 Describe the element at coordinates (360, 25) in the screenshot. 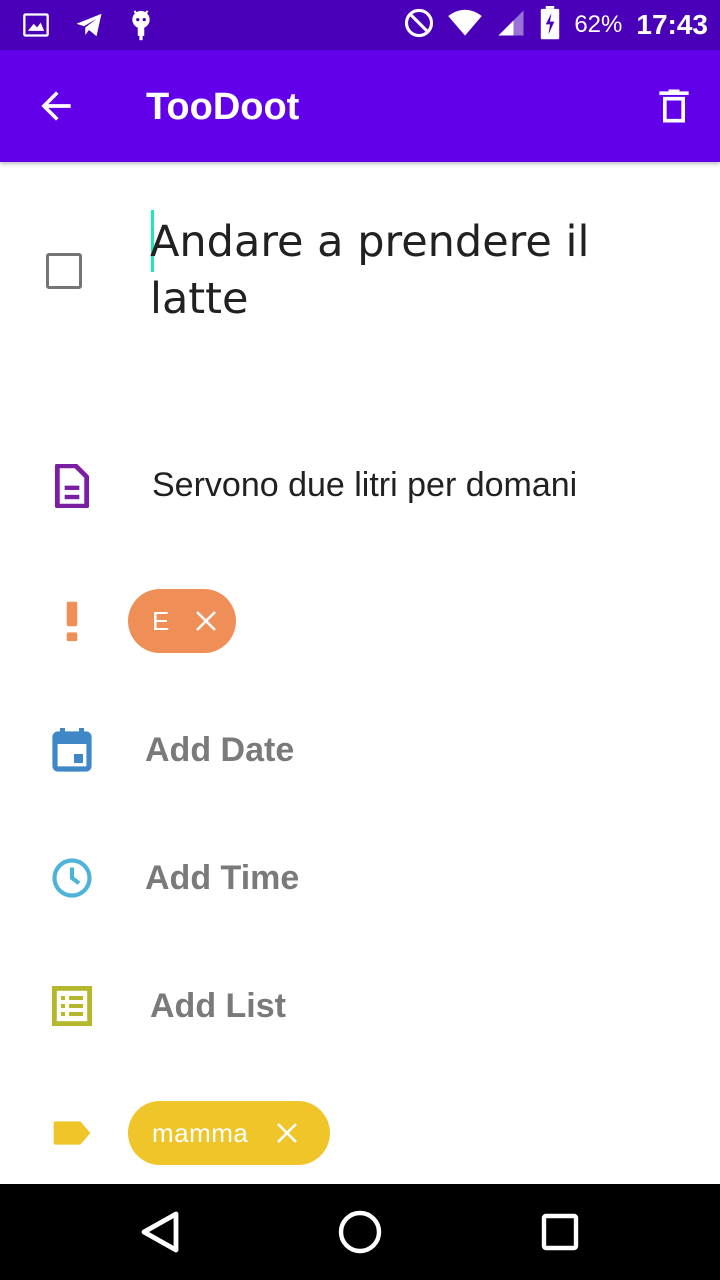

I see `status-bar: 62% 17:43` at that location.